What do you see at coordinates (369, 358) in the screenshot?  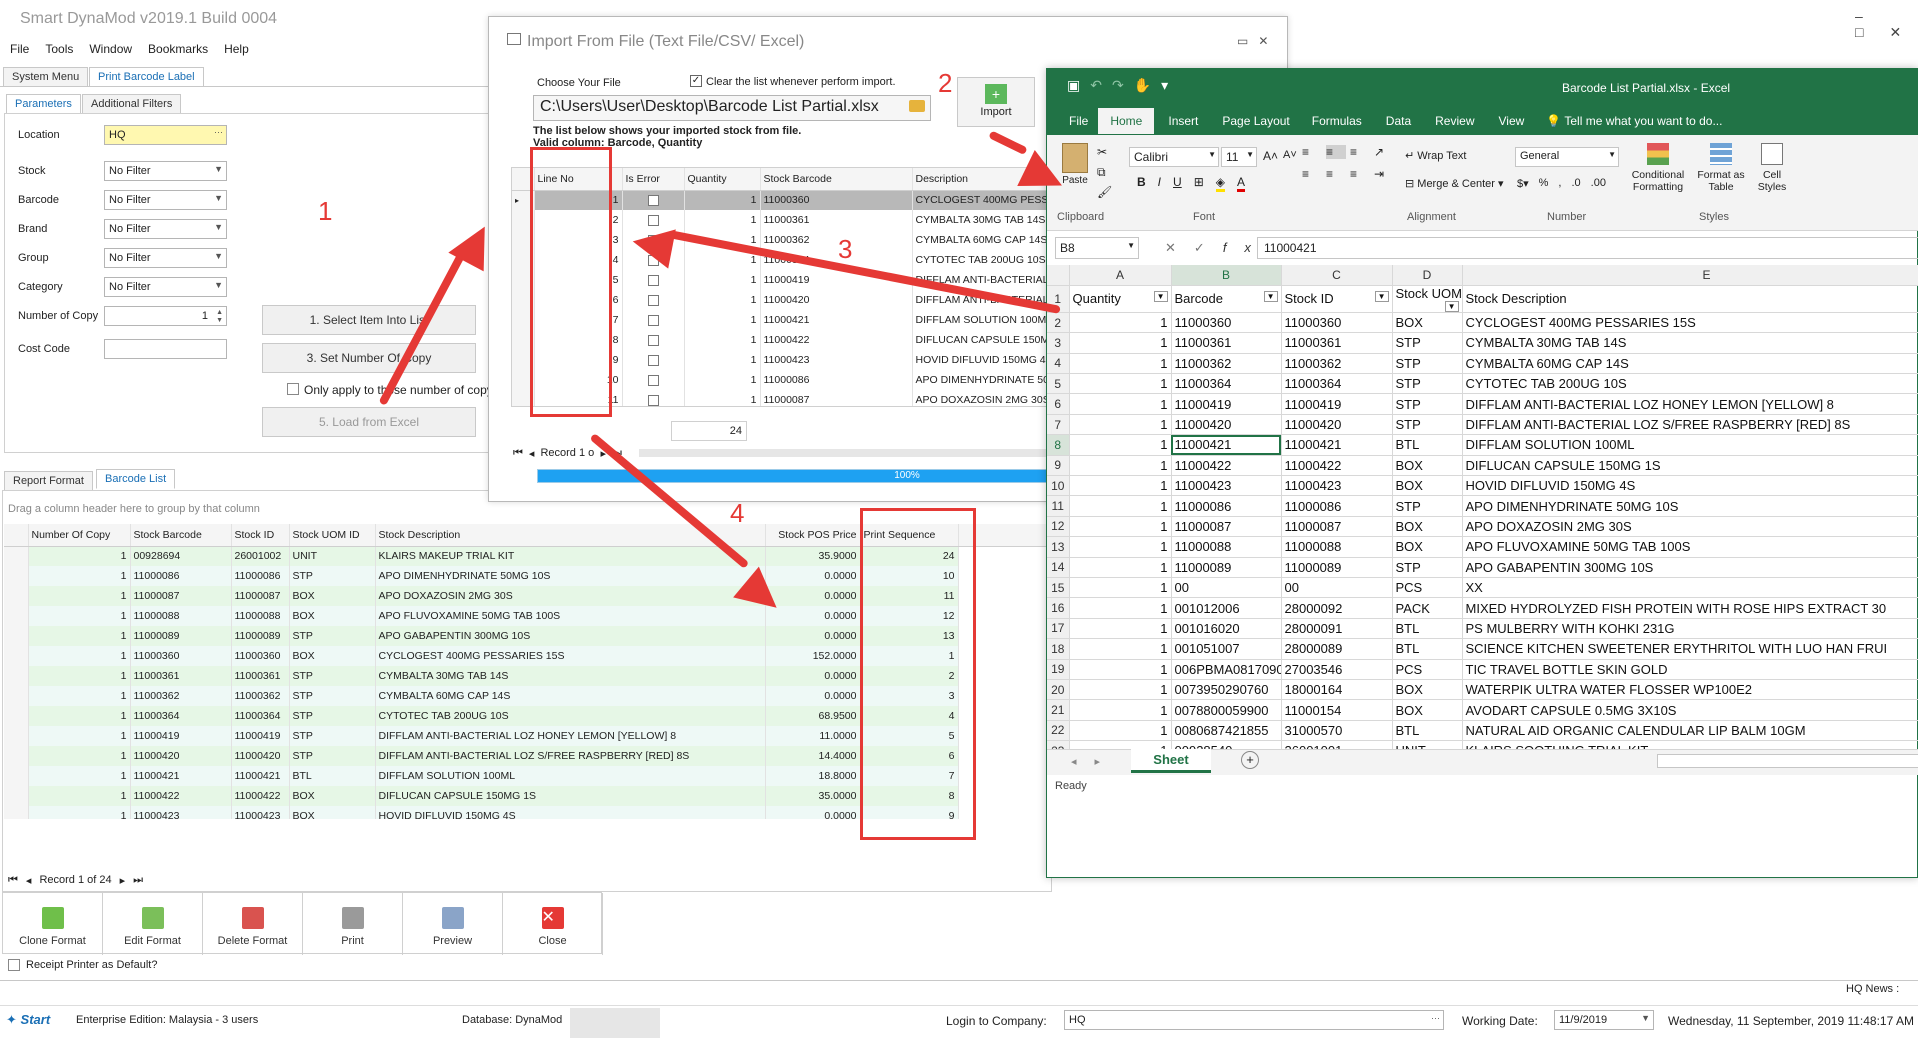 I see `set-number-button: 3. Set Number Of Copy` at bounding box center [369, 358].